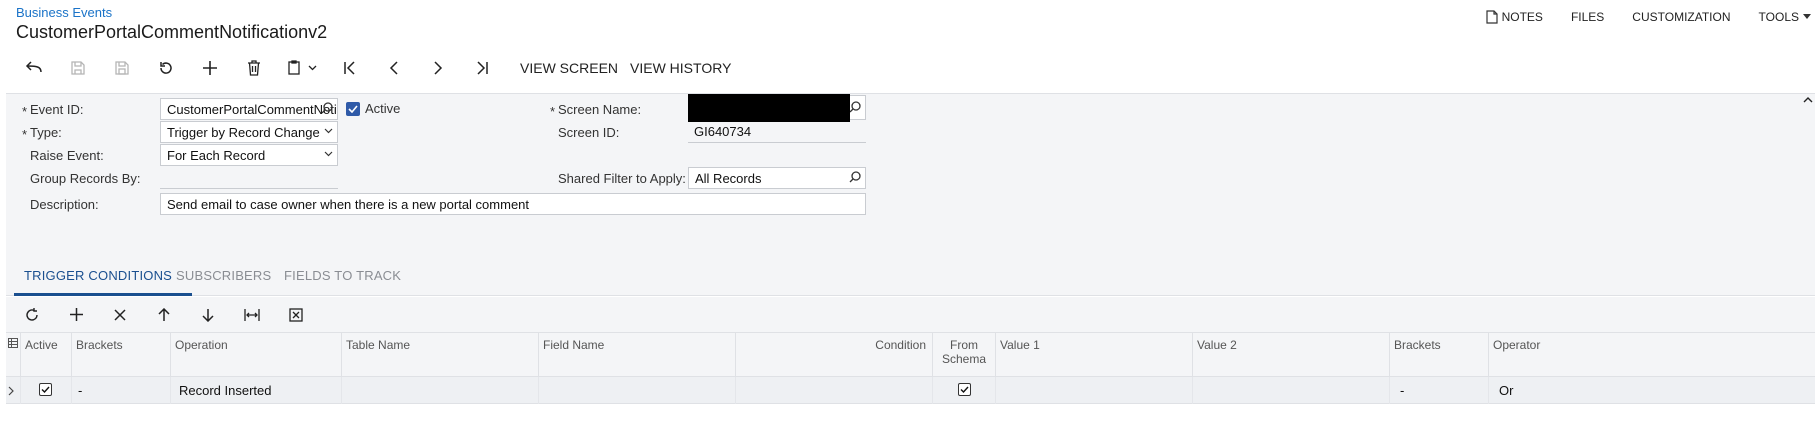 The width and height of the screenshot is (1815, 421). I want to click on row-operation: Record Inserted, so click(255, 390).